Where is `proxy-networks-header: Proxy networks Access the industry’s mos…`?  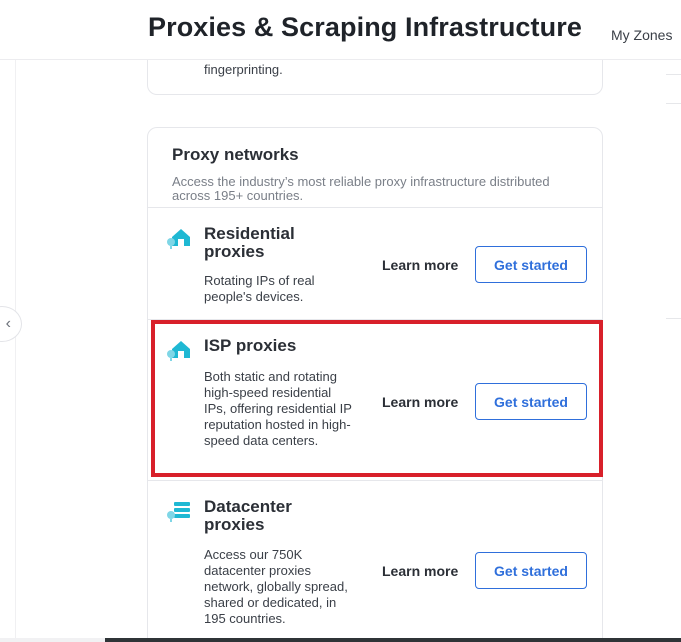
proxy-networks-header: Proxy networks Access the industry’s mos… is located at coordinates (375, 168).